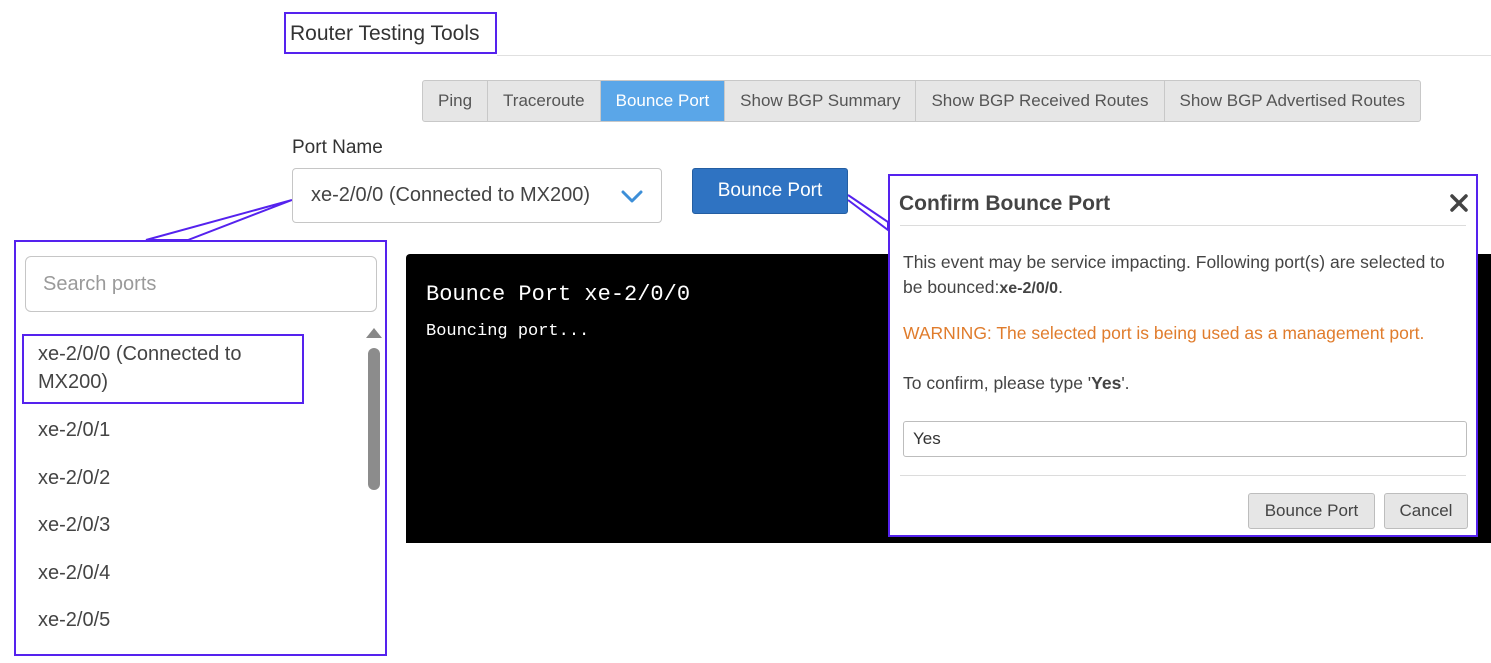 Image resolution: width=1491 pixels, height=663 pixels. I want to click on port-option-xe-2-0-2: xe-2/0/2, so click(74, 478).